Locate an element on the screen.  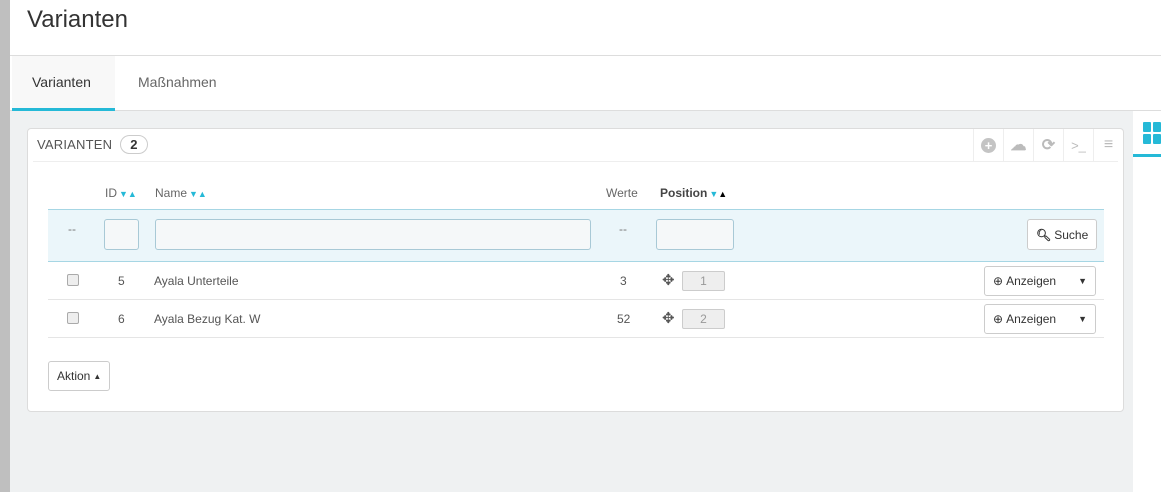
bulk-action-button: Aktion ▲ is located at coordinates (79, 376).